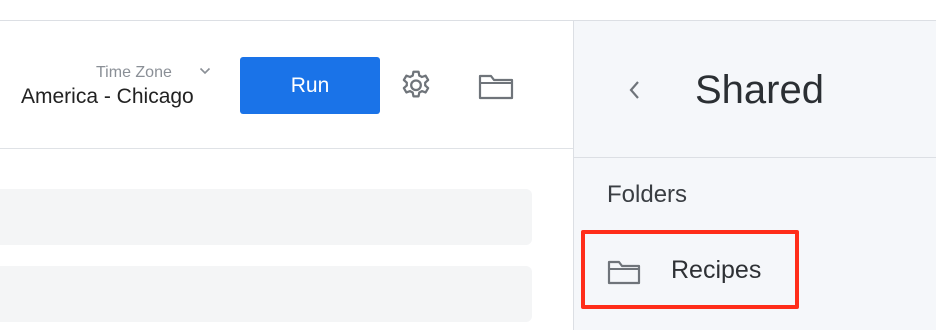 Image resolution: width=936 pixels, height=330 pixels. Describe the element at coordinates (156, 73) in the screenshot. I see `timezone-label: Time Zone` at that location.